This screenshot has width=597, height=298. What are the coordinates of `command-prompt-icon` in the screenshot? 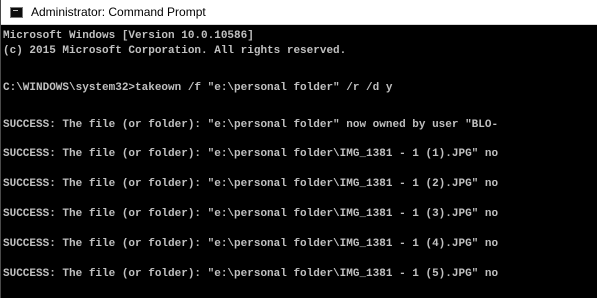 It's located at (16, 12).